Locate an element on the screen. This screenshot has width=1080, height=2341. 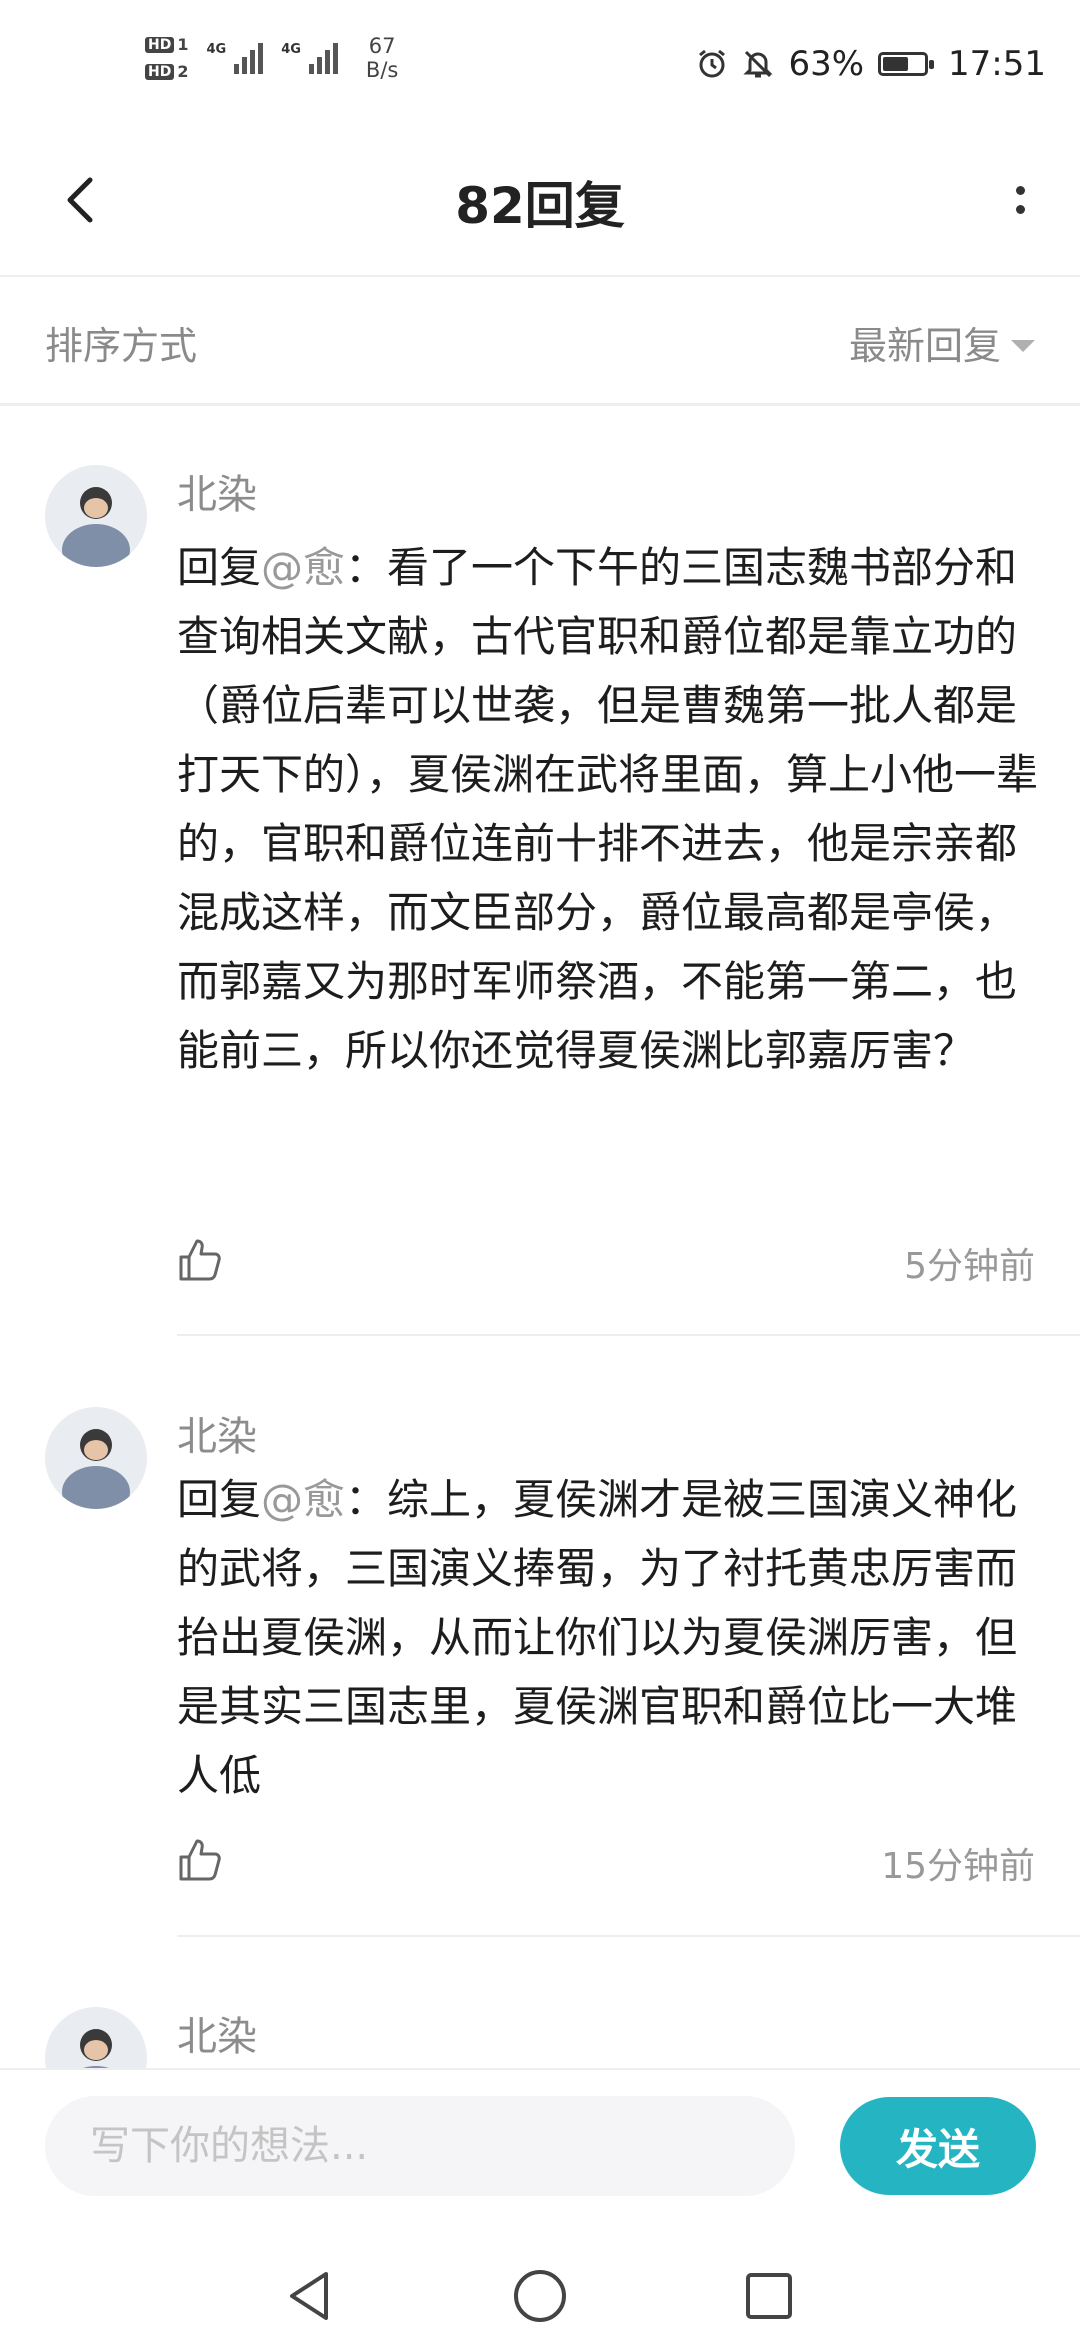
title-bar: 82回复 is located at coordinates (540, 203).